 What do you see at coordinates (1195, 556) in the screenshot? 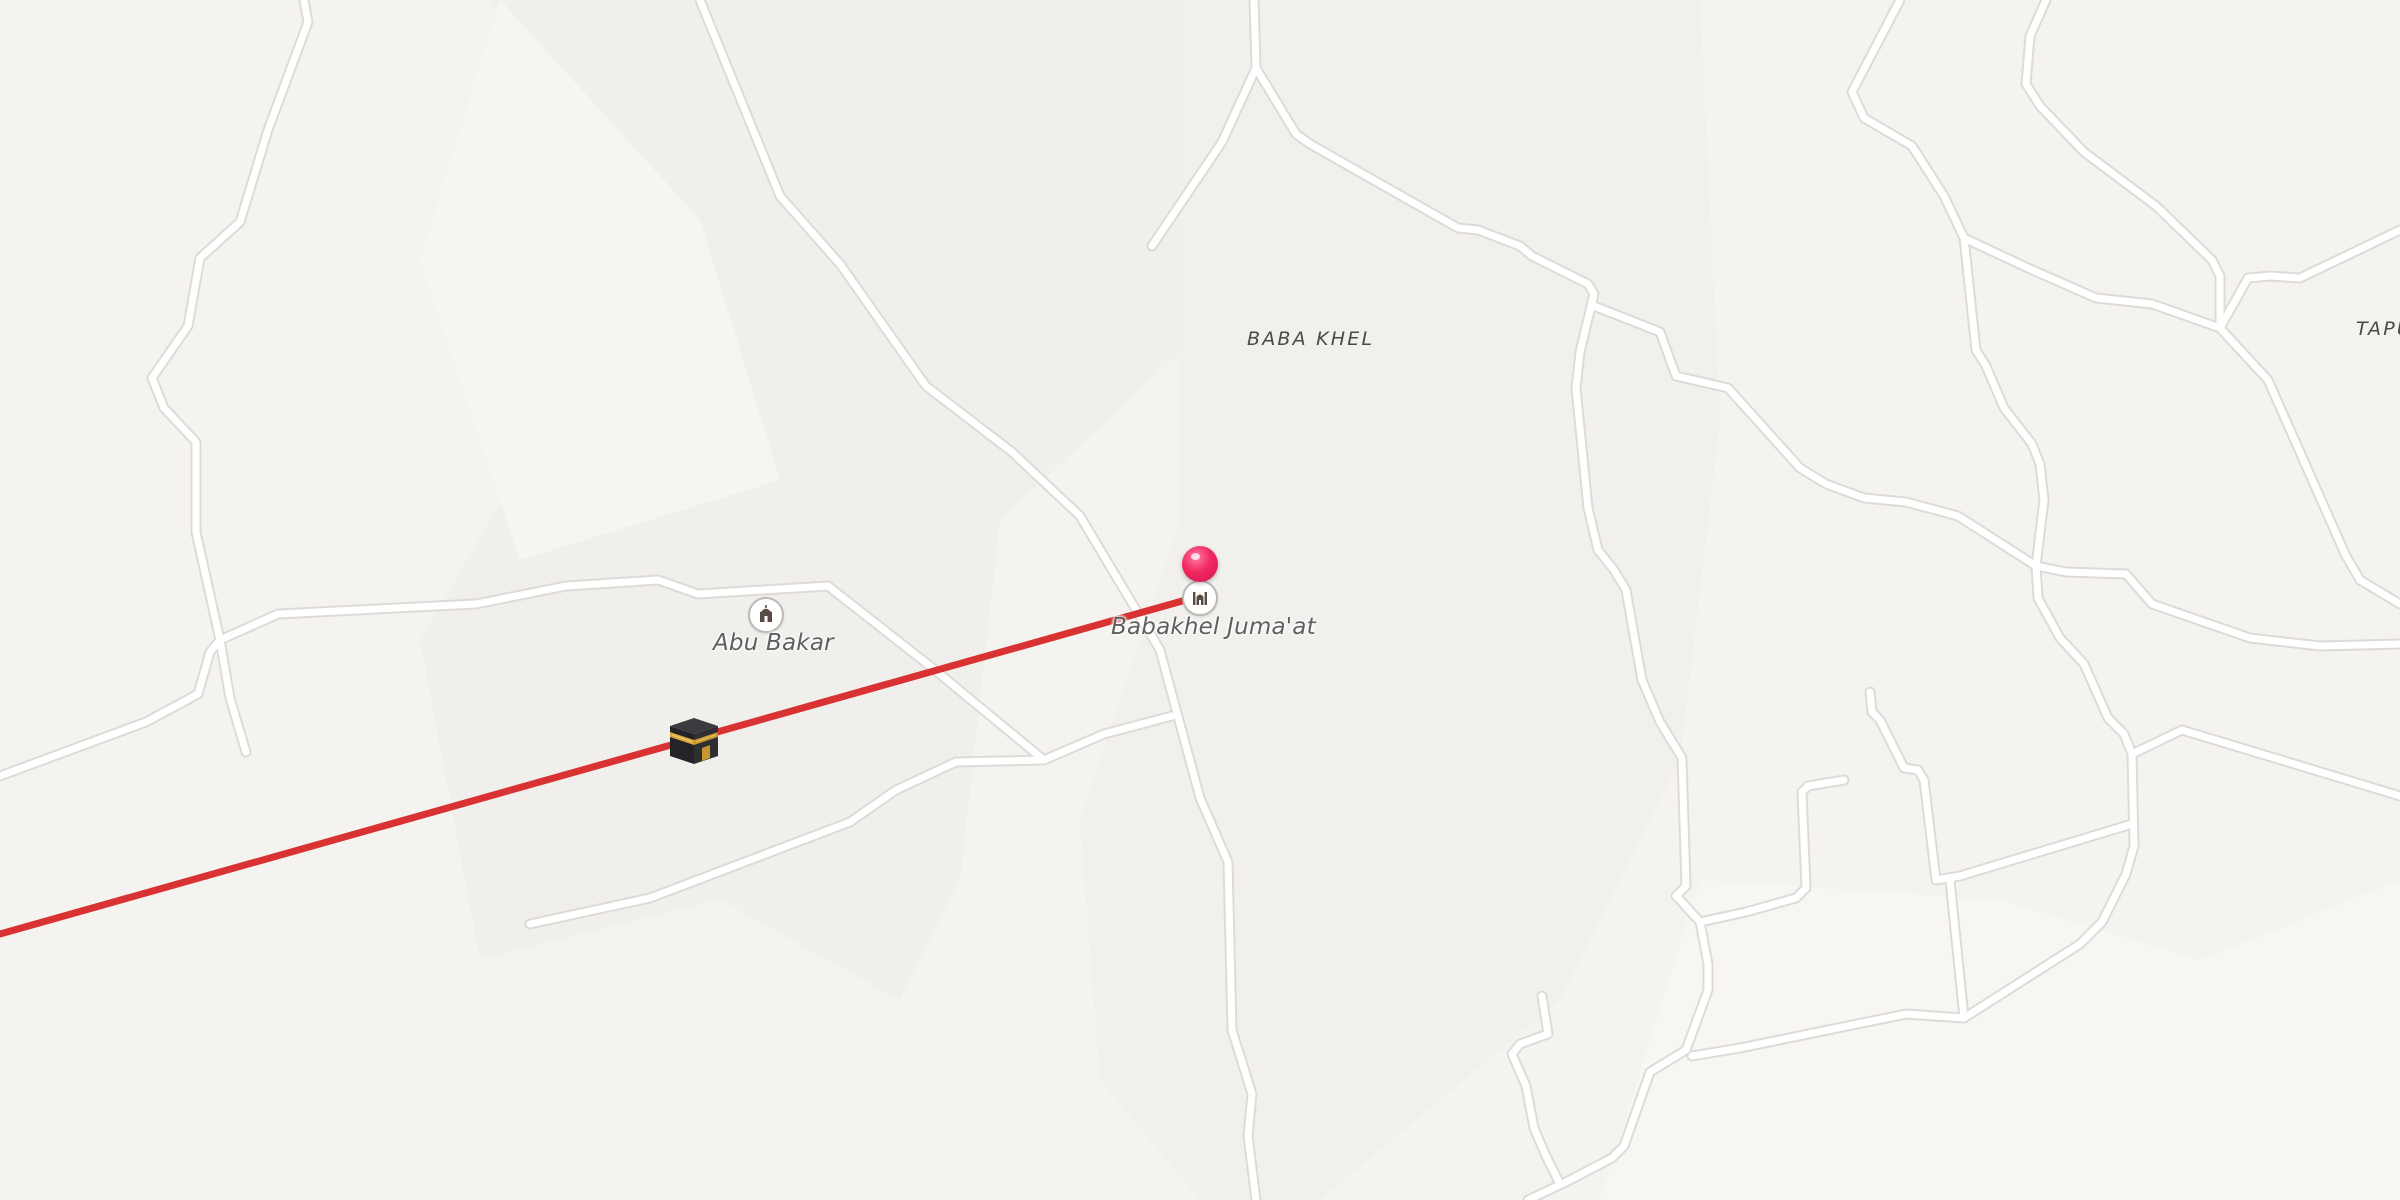
I see `pin-highlight` at bounding box center [1195, 556].